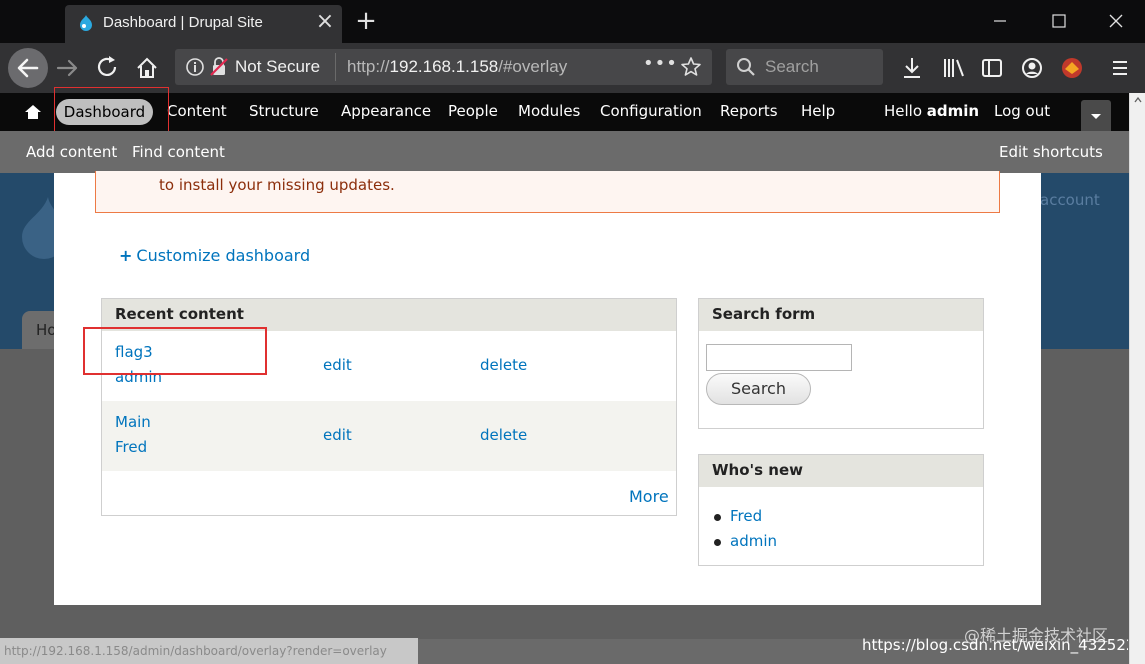  What do you see at coordinates (68, 68) in the screenshot?
I see `forward-icon` at bounding box center [68, 68].